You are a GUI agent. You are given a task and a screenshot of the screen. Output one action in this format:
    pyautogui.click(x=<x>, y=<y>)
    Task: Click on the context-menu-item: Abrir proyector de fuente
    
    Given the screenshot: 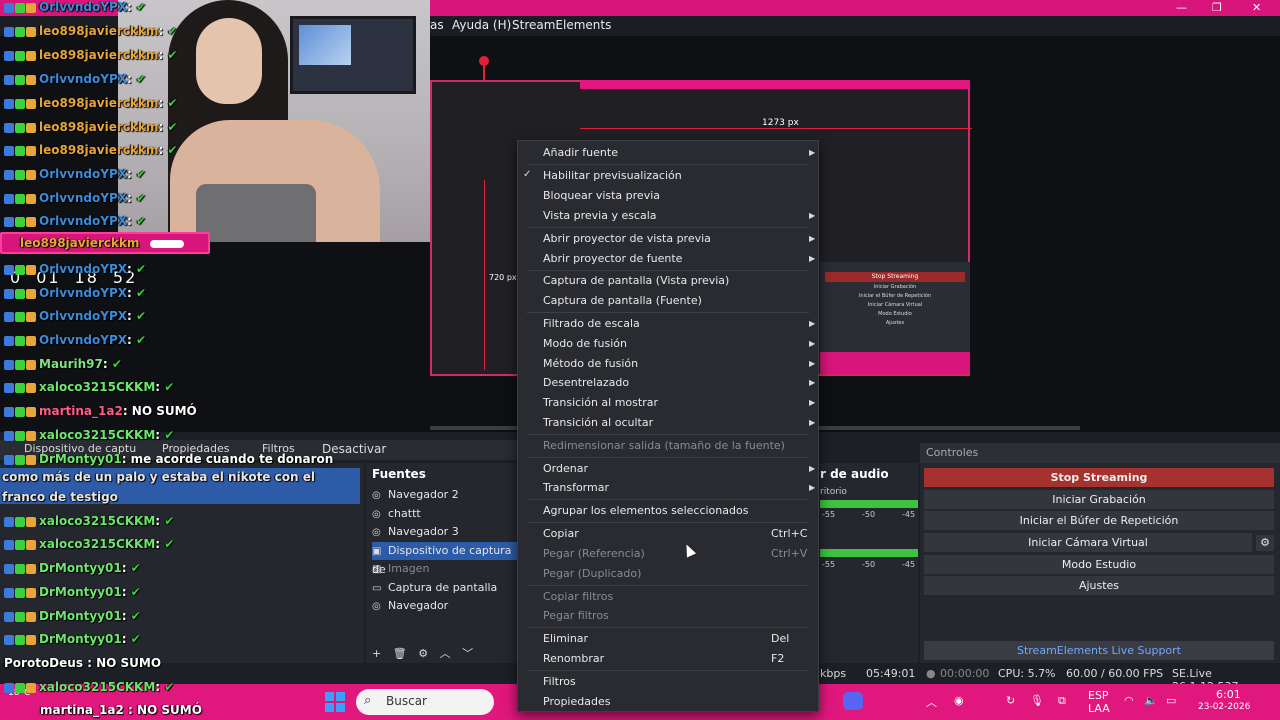 What is the action you would take?
    pyautogui.click(x=612, y=259)
    